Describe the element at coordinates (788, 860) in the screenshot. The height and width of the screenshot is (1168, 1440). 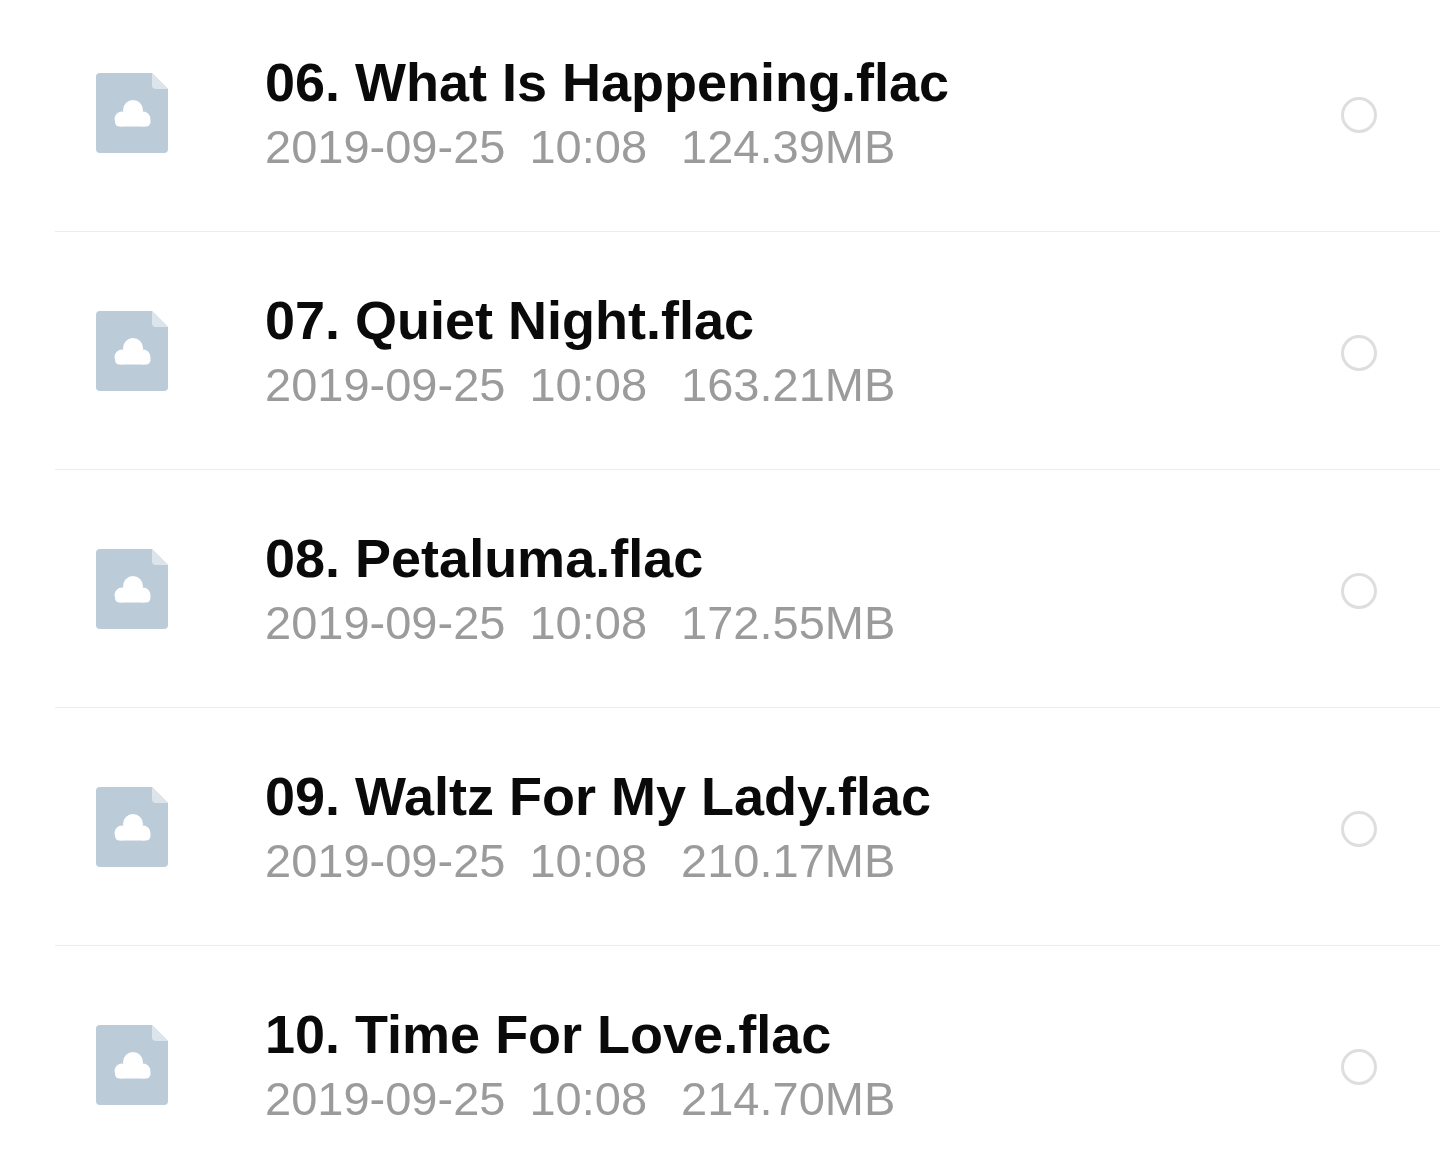
I see `file-size: 210.17MB` at that location.